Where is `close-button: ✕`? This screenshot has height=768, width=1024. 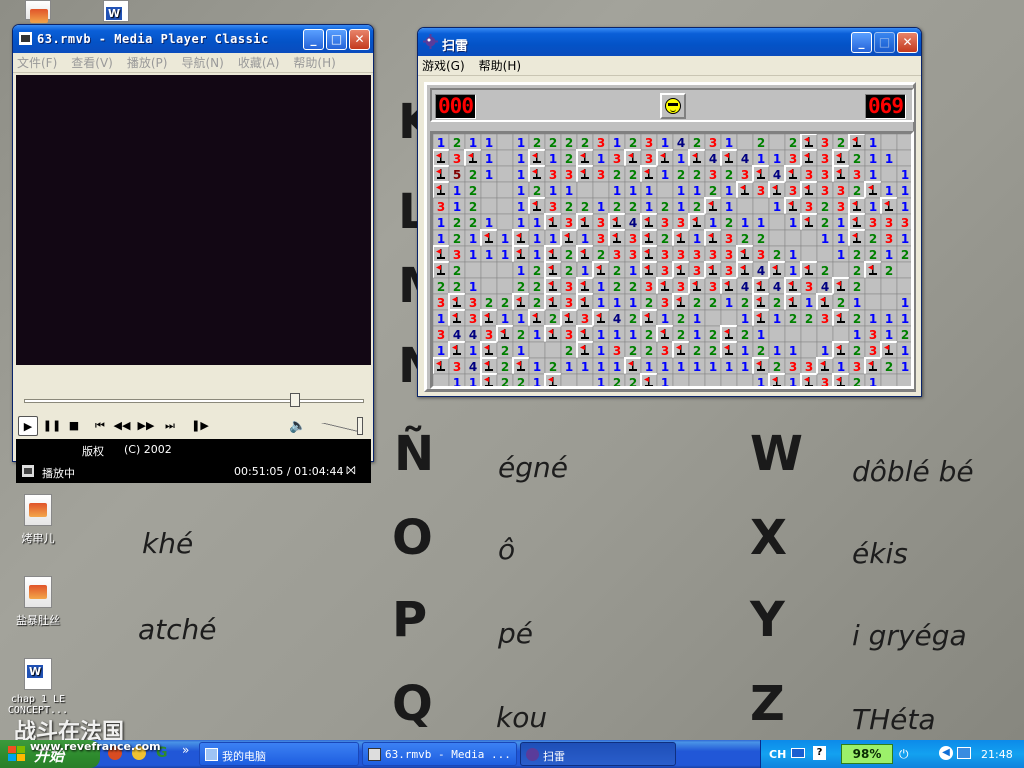
close-button: ✕ is located at coordinates (359, 39).